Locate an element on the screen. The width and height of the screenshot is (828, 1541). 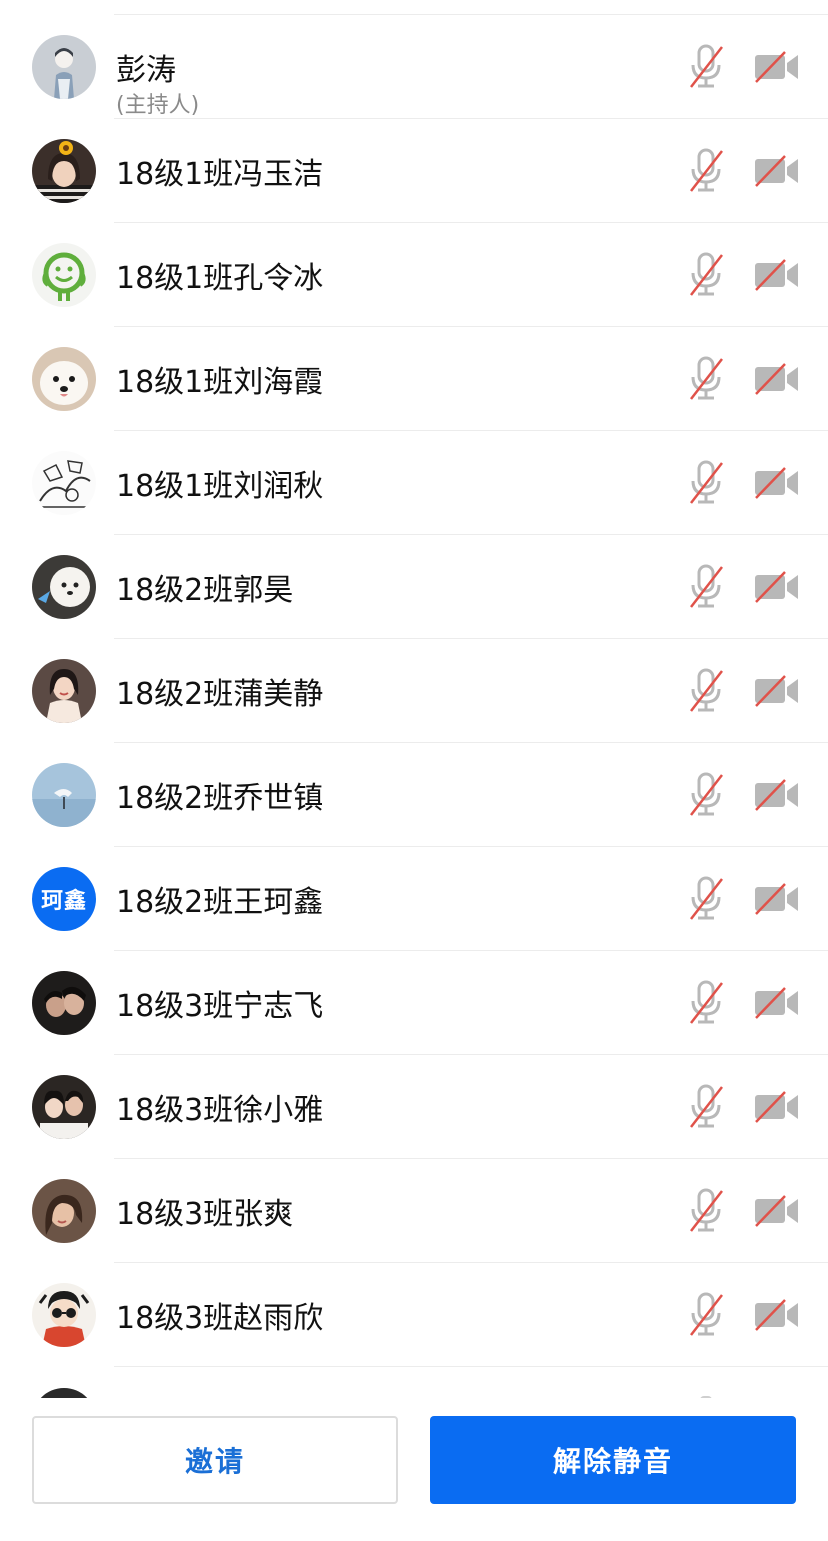
avatar-cartoon-glasses is located at coordinates (64, 1315).